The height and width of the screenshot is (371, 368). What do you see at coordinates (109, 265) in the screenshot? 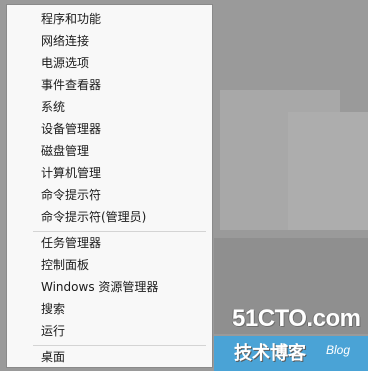
I see `menu-item-control-panel: 控制面板` at bounding box center [109, 265].